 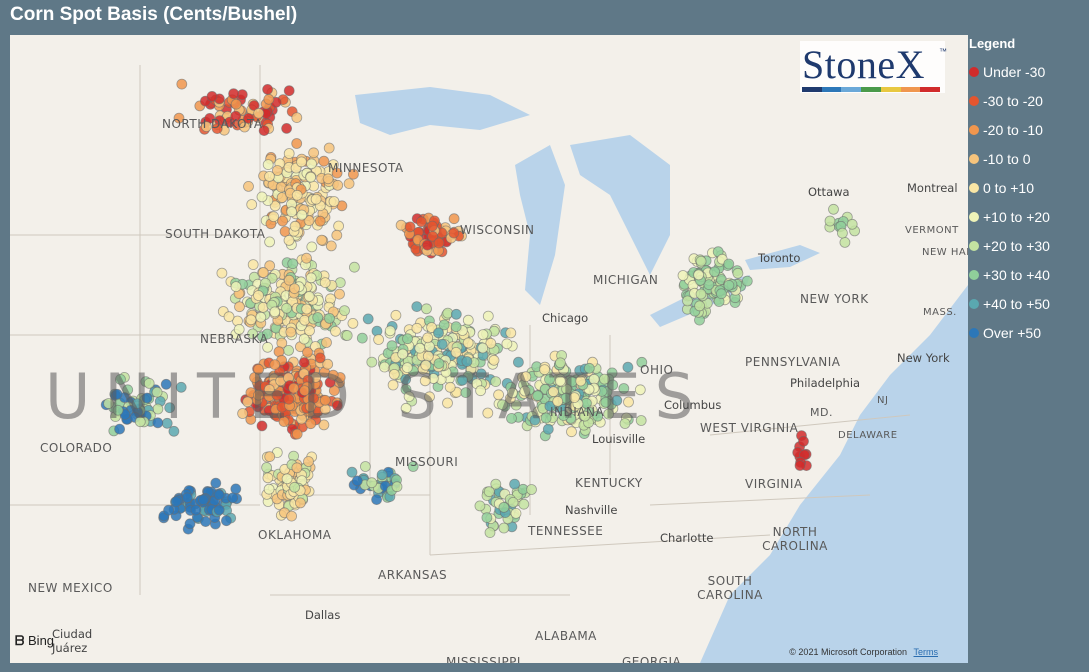 I want to click on terms-link: Terms, so click(x=926, y=652).